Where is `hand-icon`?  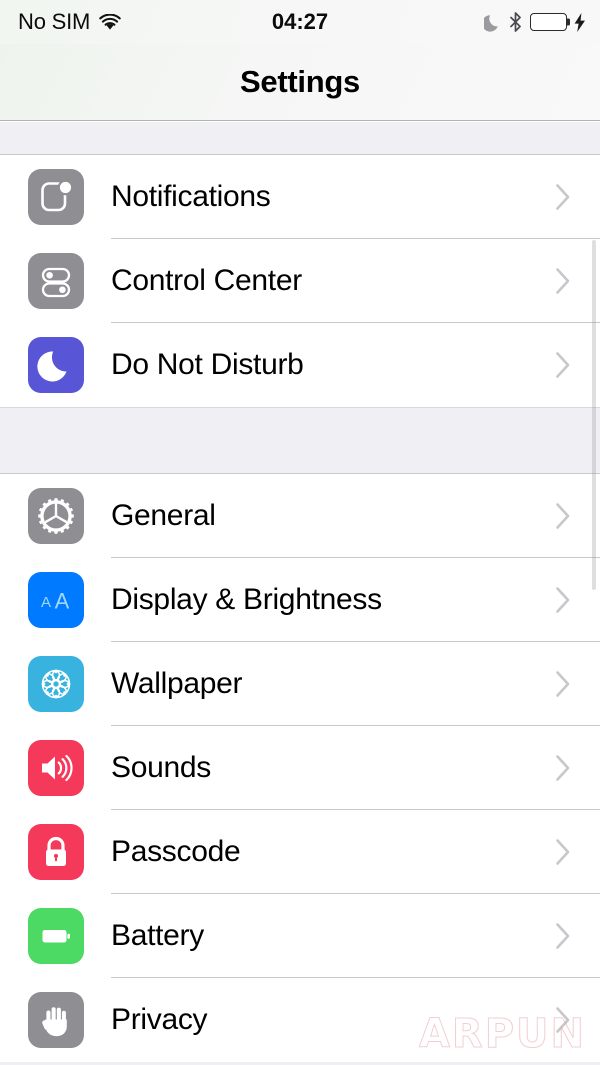
hand-icon is located at coordinates (56, 1020).